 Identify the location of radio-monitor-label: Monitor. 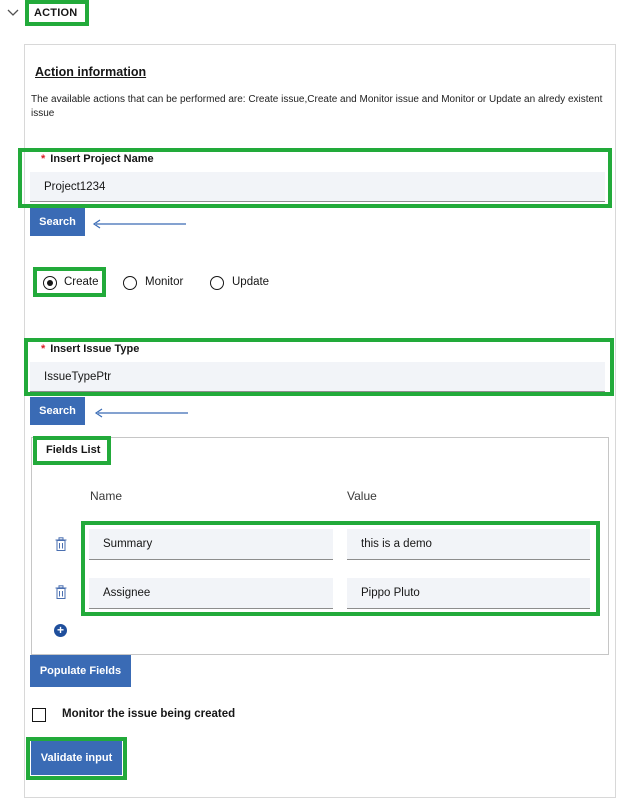
(164, 282).